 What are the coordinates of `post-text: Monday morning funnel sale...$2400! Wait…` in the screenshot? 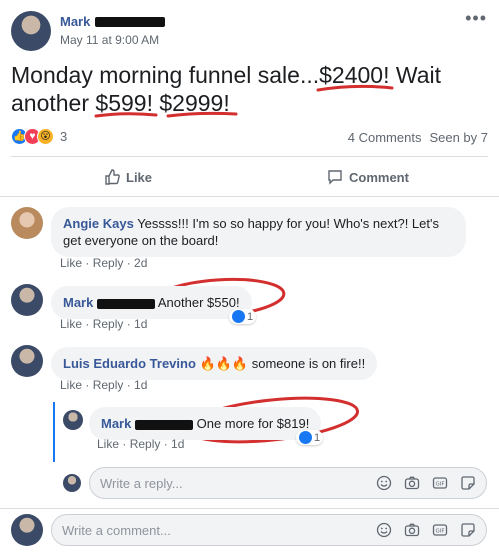 It's located at (251, 89).